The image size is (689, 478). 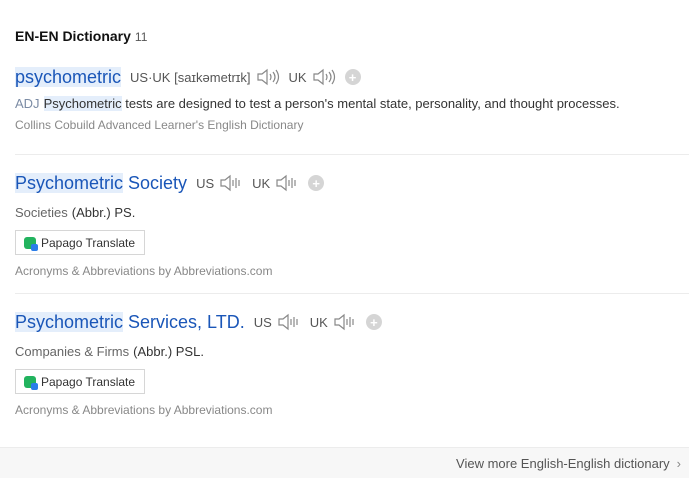 What do you see at coordinates (141, 37) in the screenshot?
I see `result-count: 11` at bounding box center [141, 37].